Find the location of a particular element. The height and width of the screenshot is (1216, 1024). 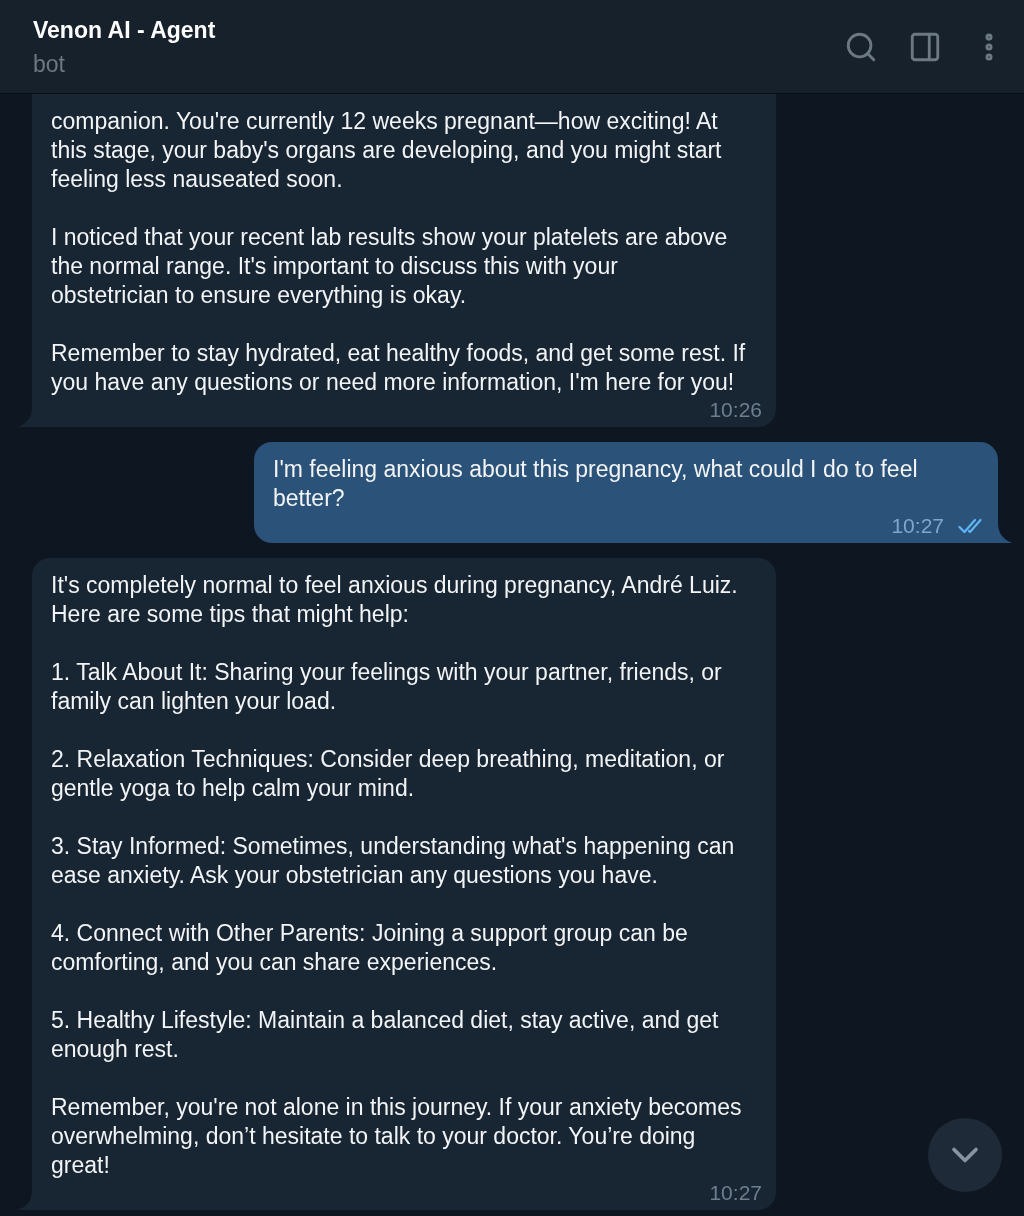

message-text: 5. Healthy Lifestyle: Maintain a balanced diet, stay active, and get enough rest. is located at coordinates (385, 1035).